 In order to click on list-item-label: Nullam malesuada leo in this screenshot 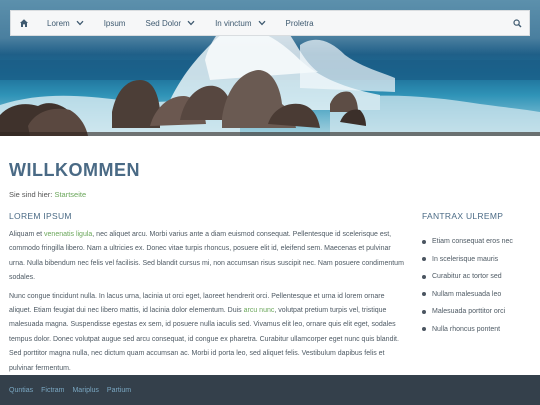, I will do `click(467, 294)`.